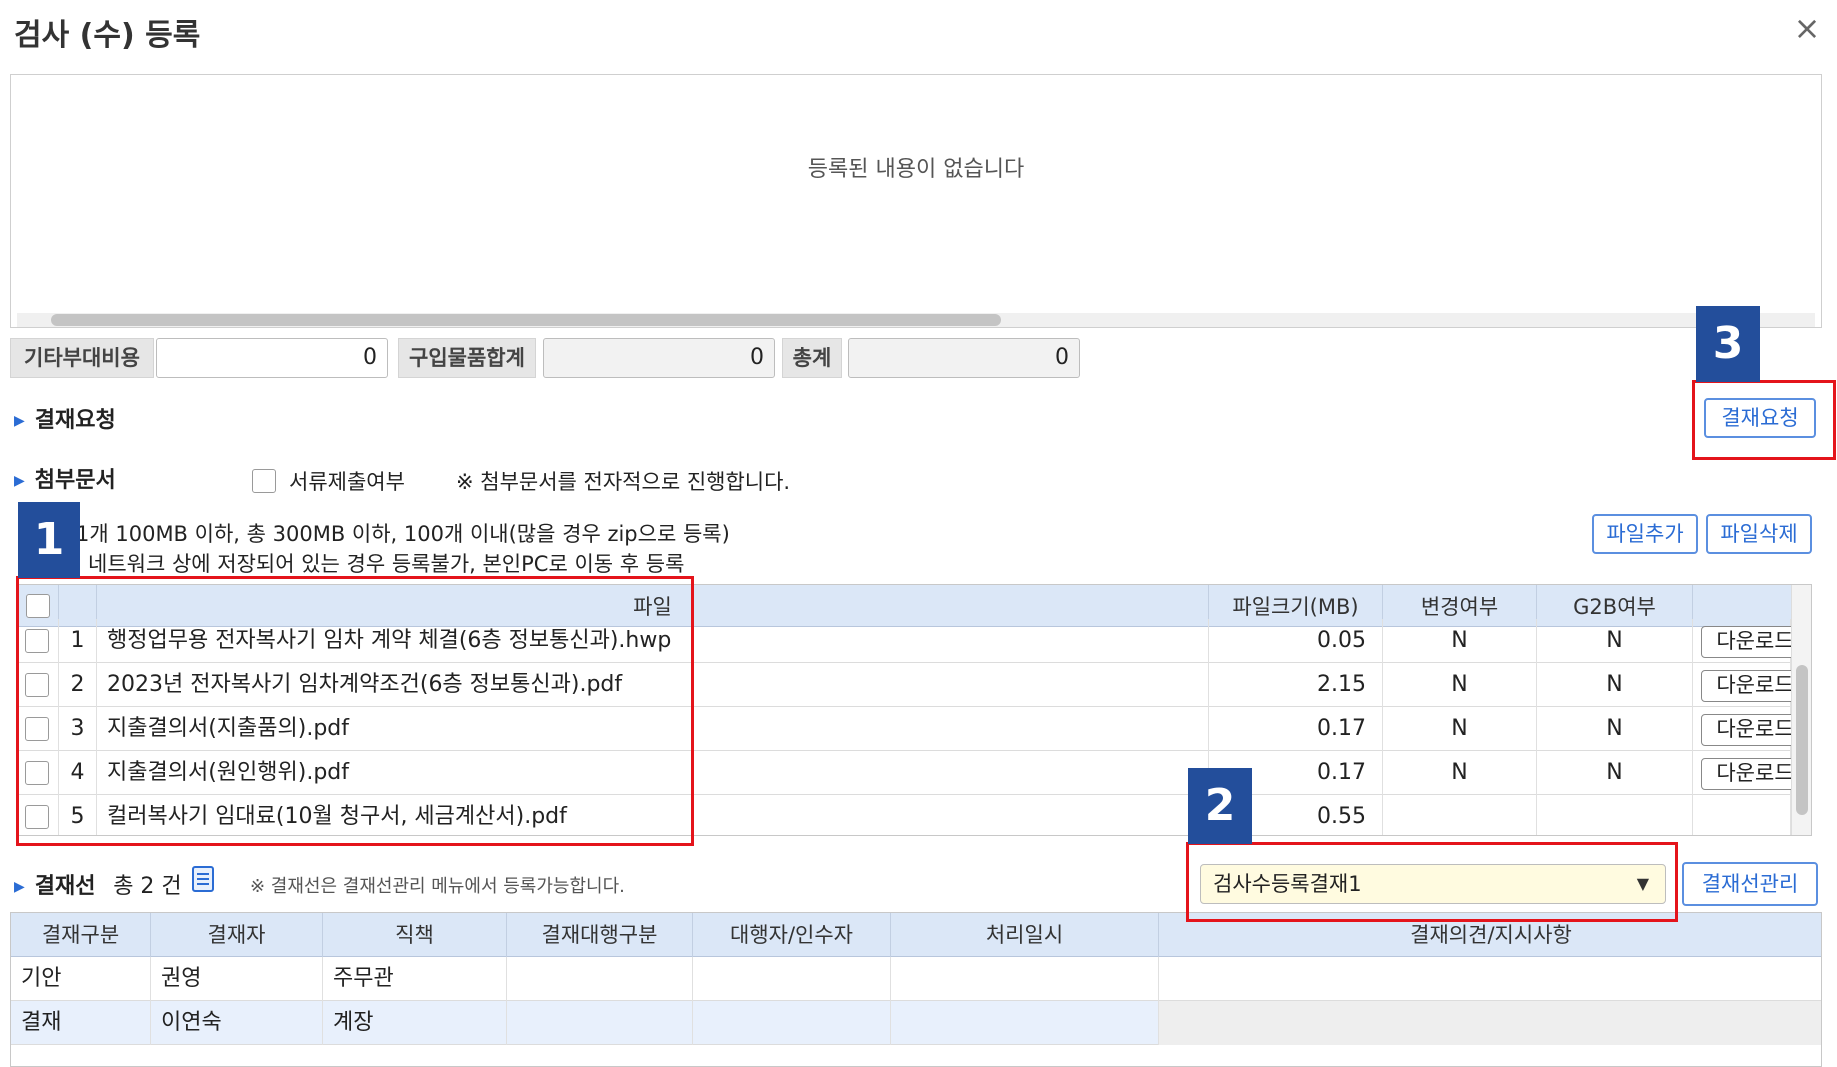 This screenshot has width=1837, height=1067. Describe the element at coordinates (659, 358) in the screenshot. I see `purchase-total-field: 0` at that location.